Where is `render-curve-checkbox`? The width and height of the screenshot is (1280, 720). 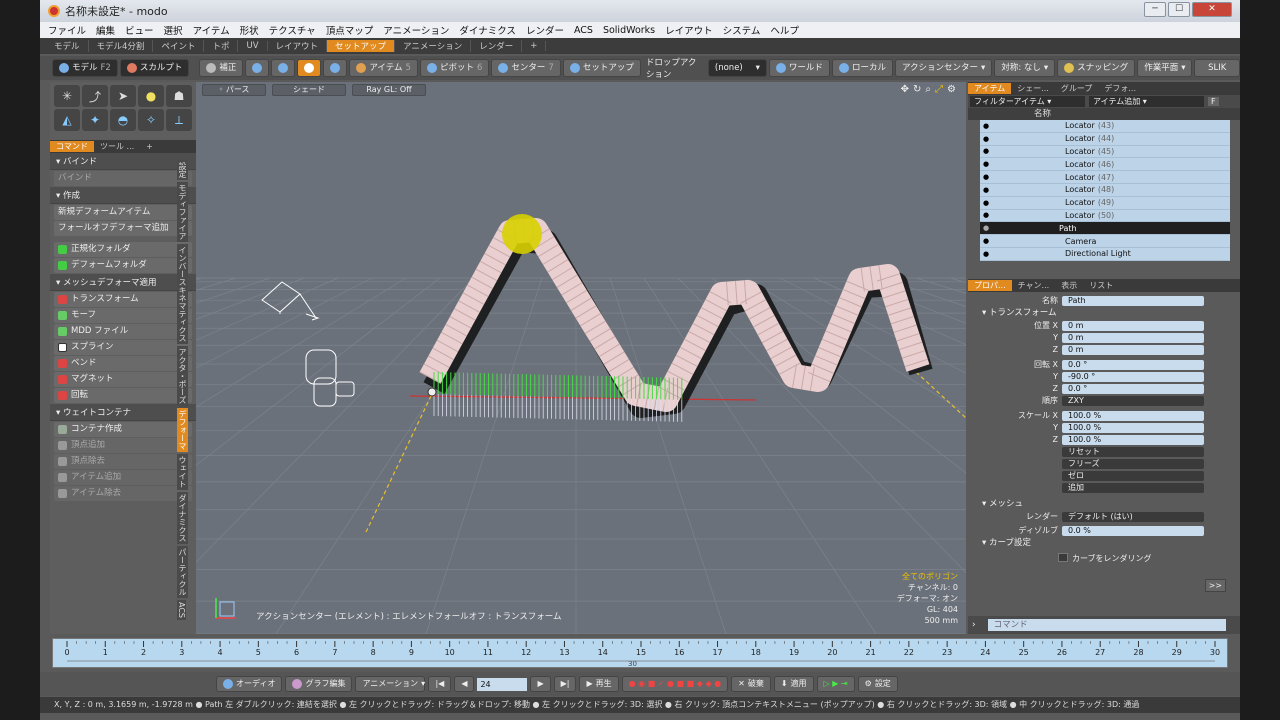
render-curve-checkbox is located at coordinates (1063, 558).